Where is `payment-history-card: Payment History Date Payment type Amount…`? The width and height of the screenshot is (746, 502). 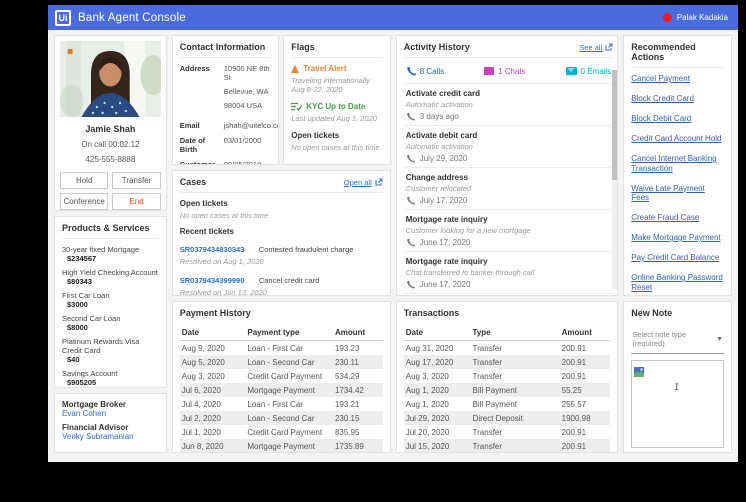 payment-history-card: Payment History Date Payment type Amount… is located at coordinates (281, 377).